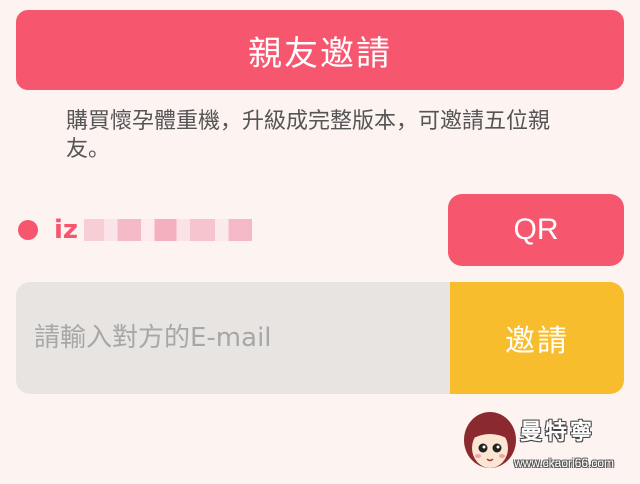 The width and height of the screenshot is (640, 484). I want to click on friend-id: iz, so click(153, 230).